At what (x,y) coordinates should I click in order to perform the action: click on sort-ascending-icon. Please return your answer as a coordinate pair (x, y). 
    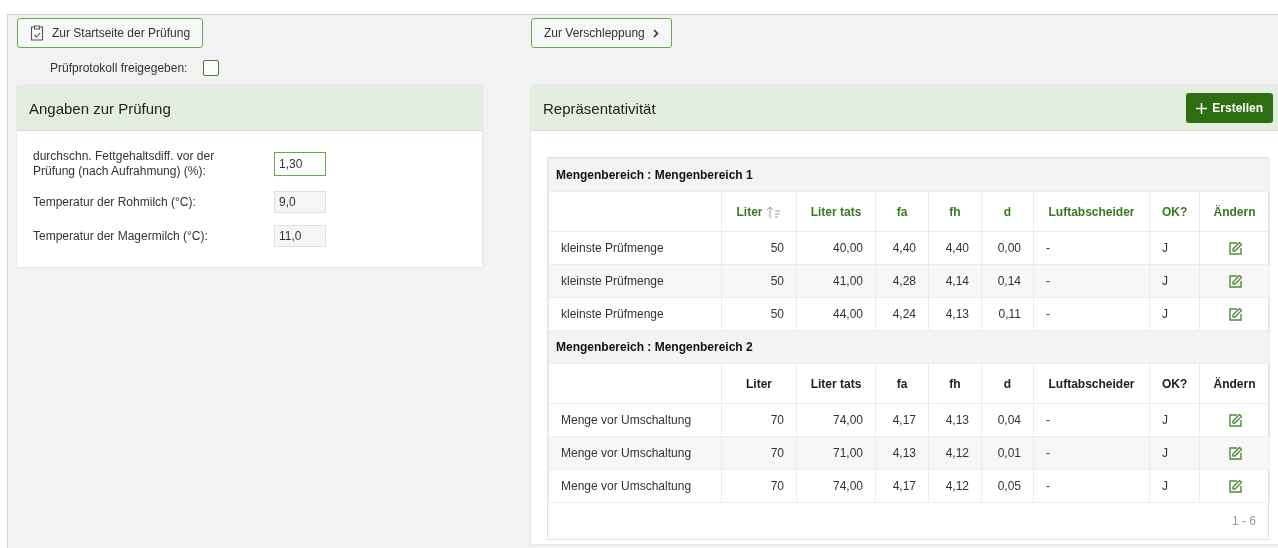
    Looking at the image, I should click on (773, 211).